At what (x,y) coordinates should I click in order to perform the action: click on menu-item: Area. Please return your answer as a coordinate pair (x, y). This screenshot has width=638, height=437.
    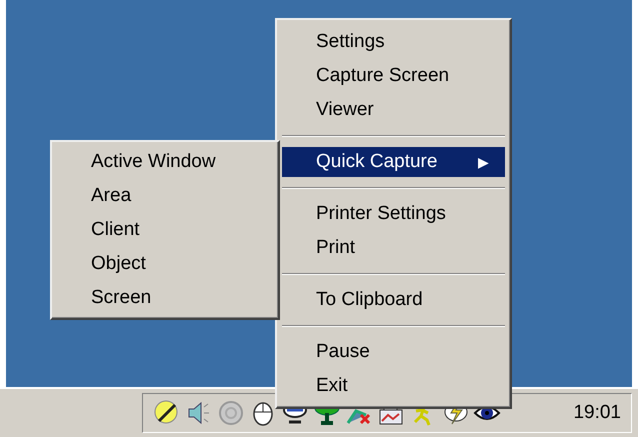
    Looking at the image, I should click on (165, 196).